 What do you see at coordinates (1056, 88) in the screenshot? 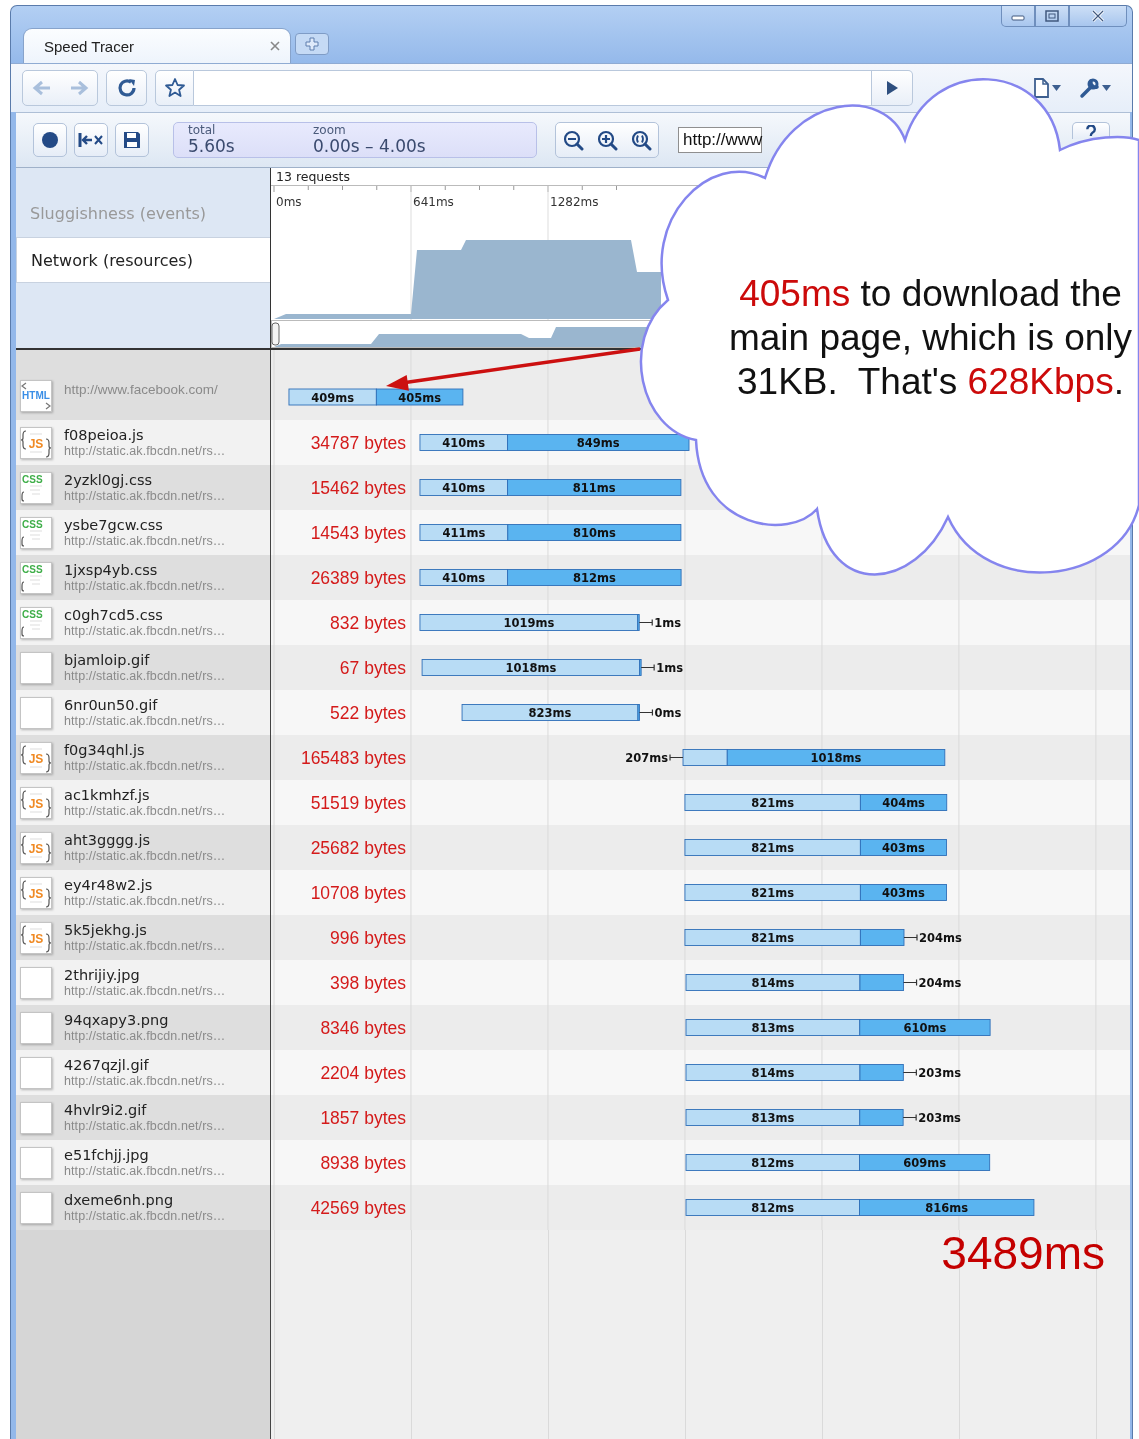
I see `caret-icon` at bounding box center [1056, 88].